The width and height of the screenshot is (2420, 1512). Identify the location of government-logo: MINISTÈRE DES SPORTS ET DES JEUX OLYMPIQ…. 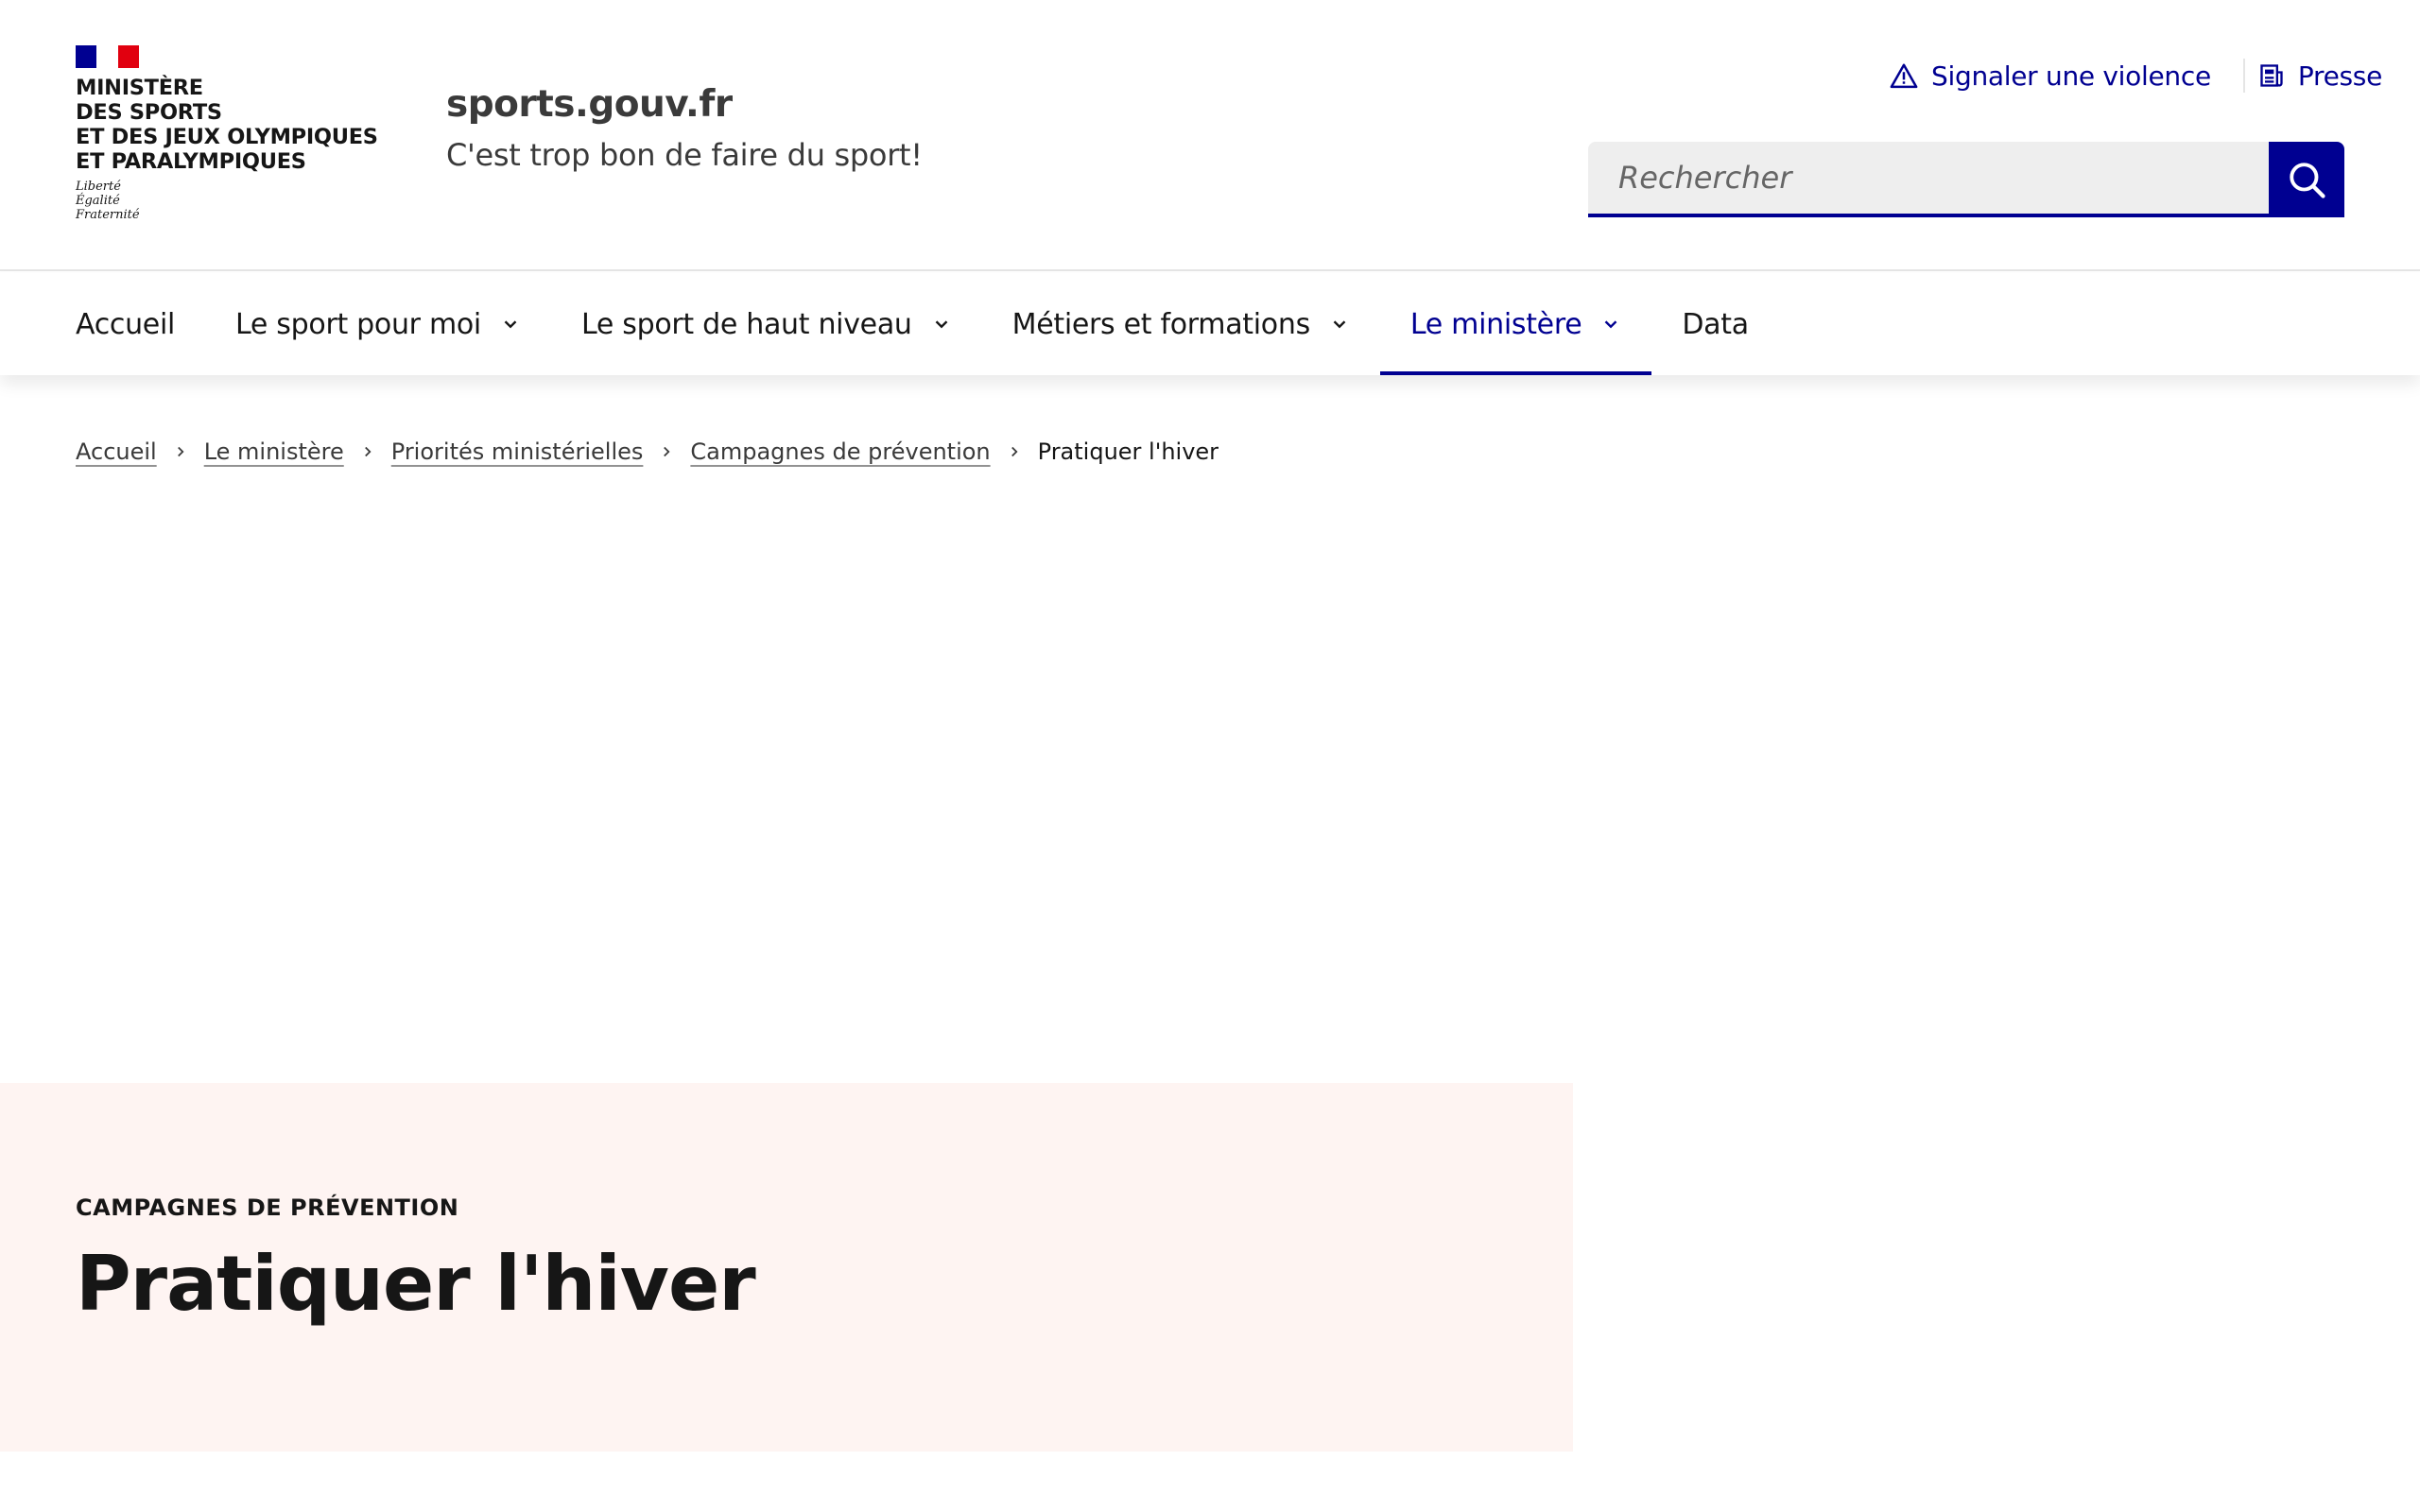
(227, 133).